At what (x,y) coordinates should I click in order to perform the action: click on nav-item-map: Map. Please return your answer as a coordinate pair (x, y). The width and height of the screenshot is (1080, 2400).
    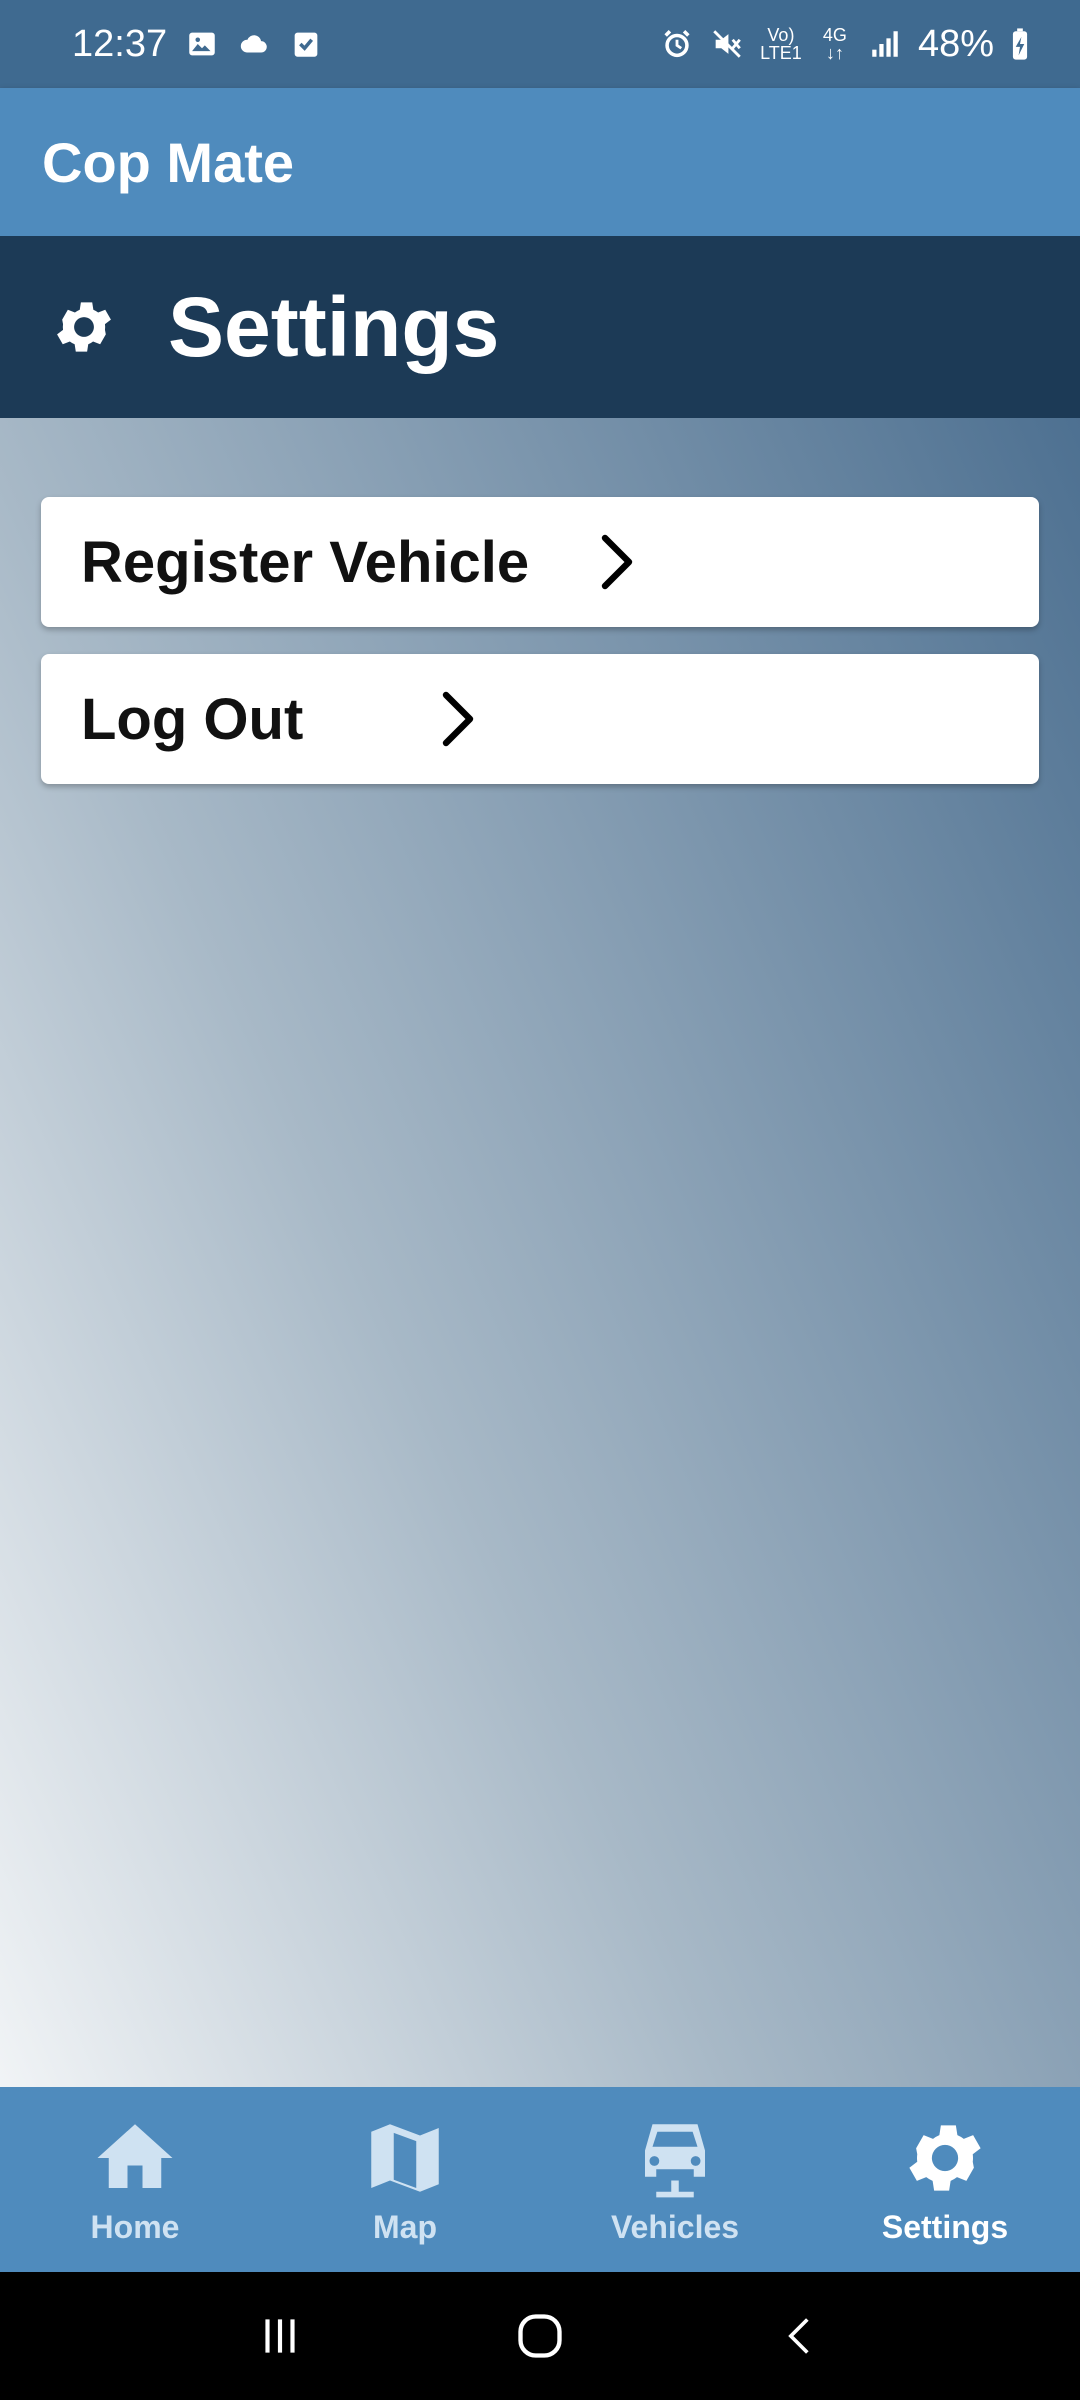
    Looking at the image, I should click on (405, 2179).